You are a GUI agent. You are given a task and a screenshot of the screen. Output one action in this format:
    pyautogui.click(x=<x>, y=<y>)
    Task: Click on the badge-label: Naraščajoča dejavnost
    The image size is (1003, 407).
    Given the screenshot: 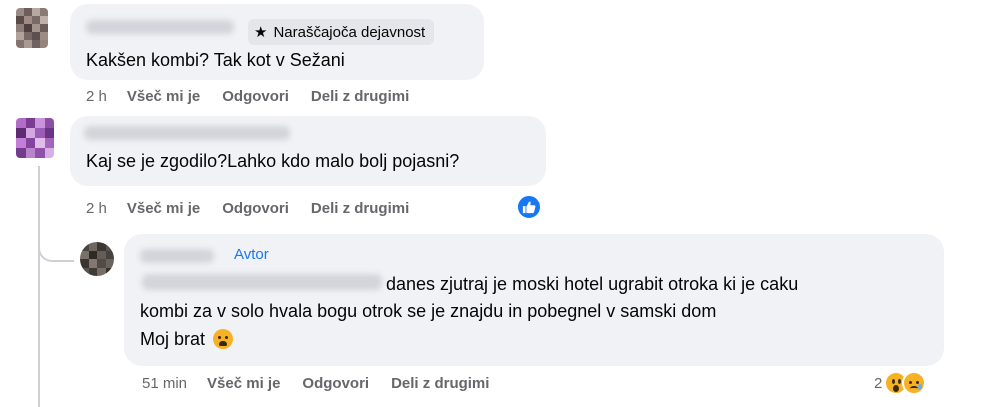 What is the action you would take?
    pyautogui.click(x=349, y=32)
    